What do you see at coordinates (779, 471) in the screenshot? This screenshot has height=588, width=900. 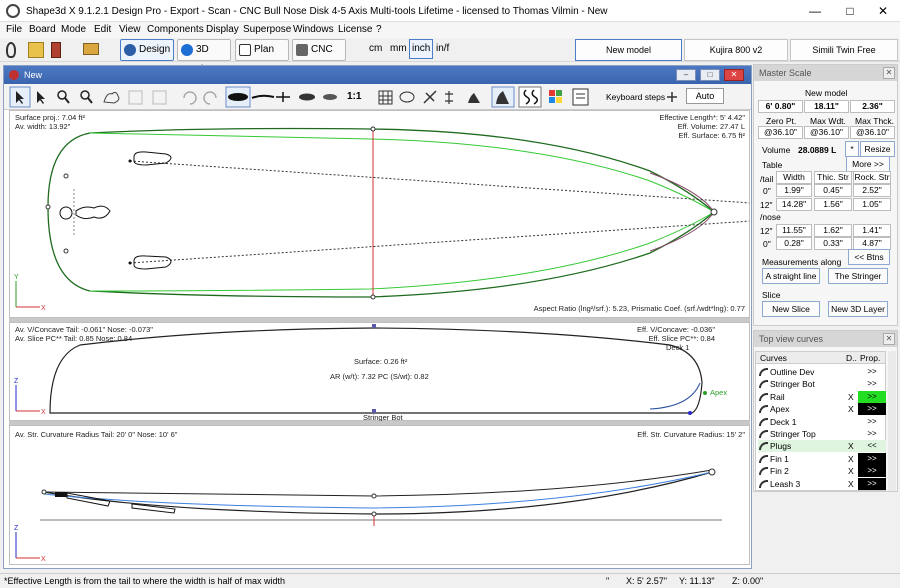 I see `curve-name: Fin 2` at bounding box center [779, 471].